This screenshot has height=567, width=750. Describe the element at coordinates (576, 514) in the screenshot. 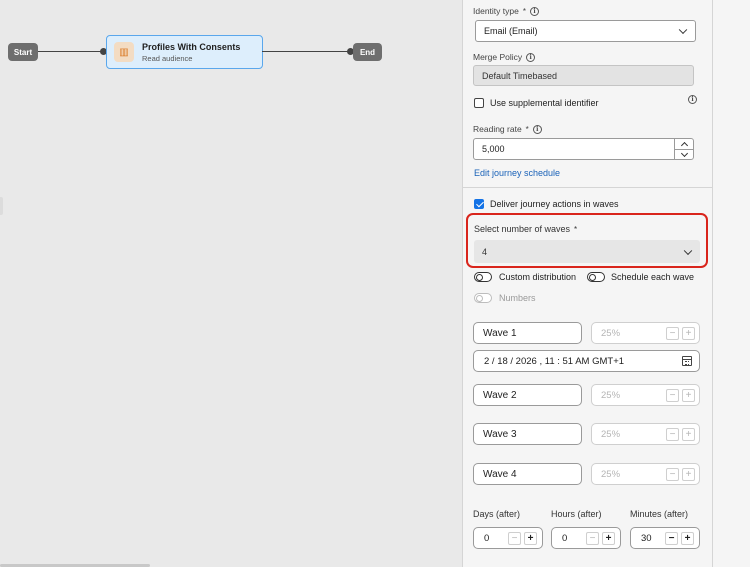

I see `hours-after-label: Hours (after)` at that location.